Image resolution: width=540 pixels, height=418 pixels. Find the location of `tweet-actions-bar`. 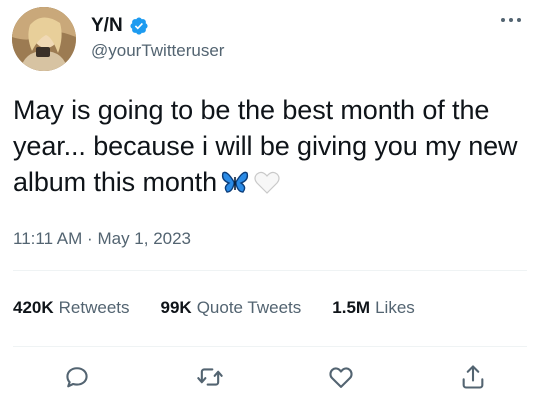

tweet-actions-bar is located at coordinates (270, 378).